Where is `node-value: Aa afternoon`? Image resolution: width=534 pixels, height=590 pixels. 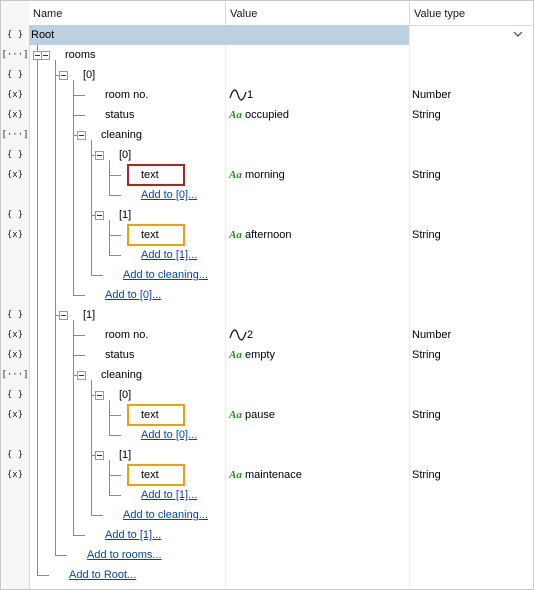 node-value: Aa afternoon is located at coordinates (260, 235).